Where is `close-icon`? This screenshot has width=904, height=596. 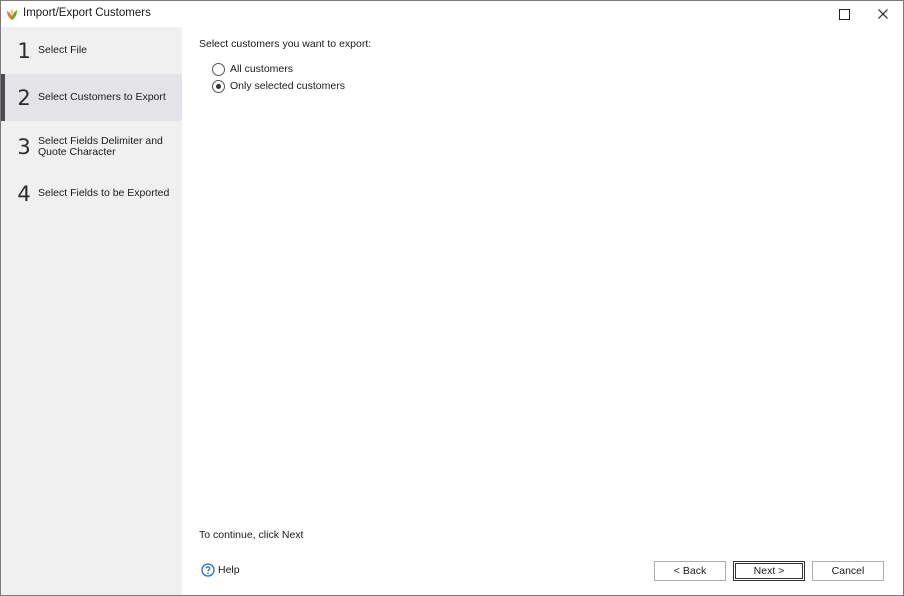 close-icon is located at coordinates (883, 14).